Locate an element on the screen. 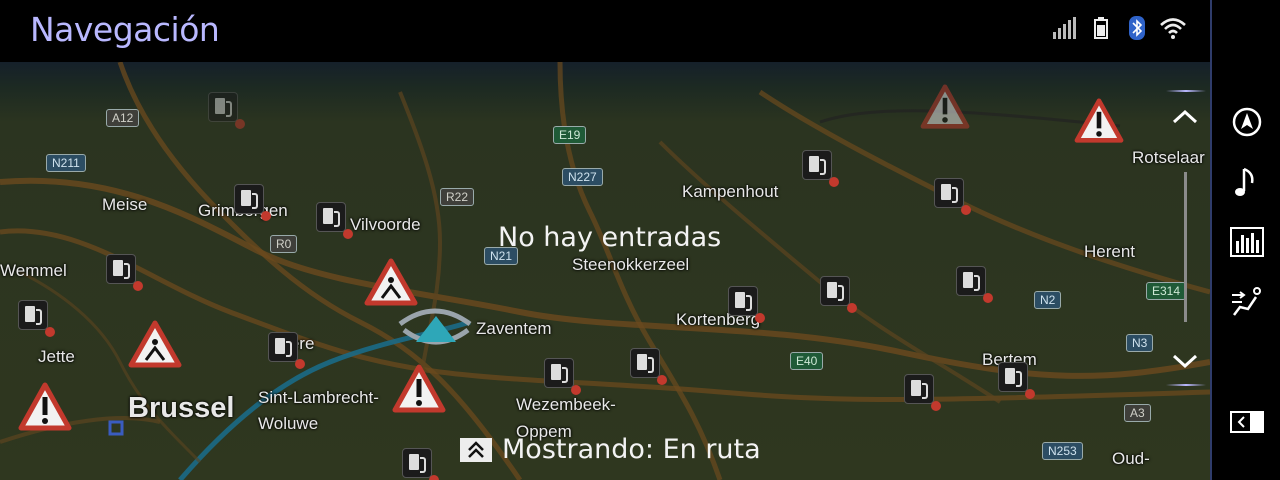 This screenshot has height=480, width=1280. place-label: Steenokkerzeel is located at coordinates (631, 264).